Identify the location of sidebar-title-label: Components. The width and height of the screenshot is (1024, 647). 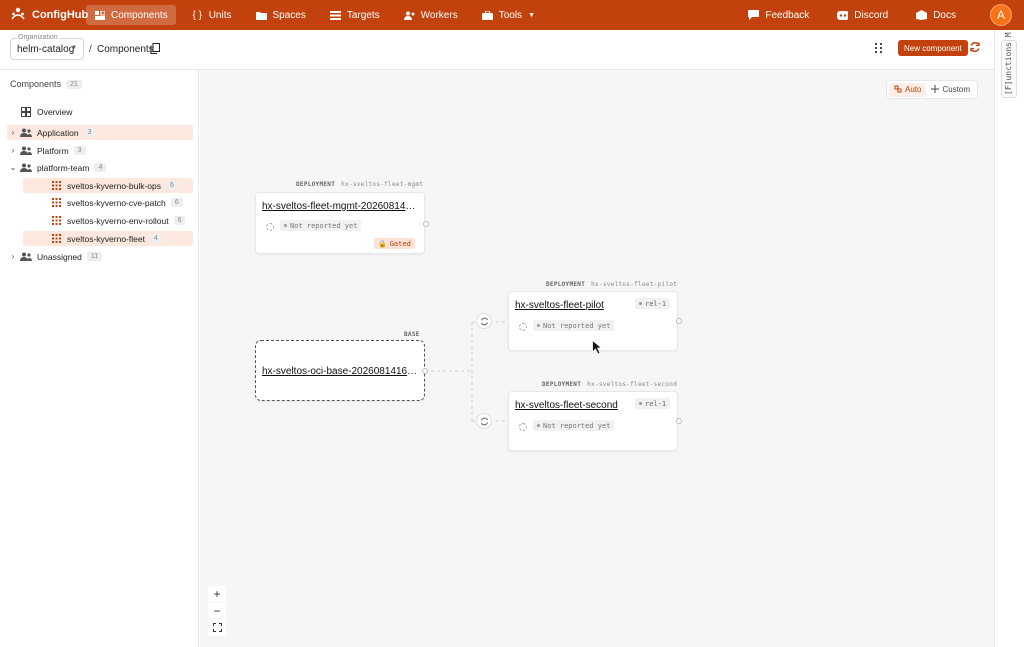
(36, 84).